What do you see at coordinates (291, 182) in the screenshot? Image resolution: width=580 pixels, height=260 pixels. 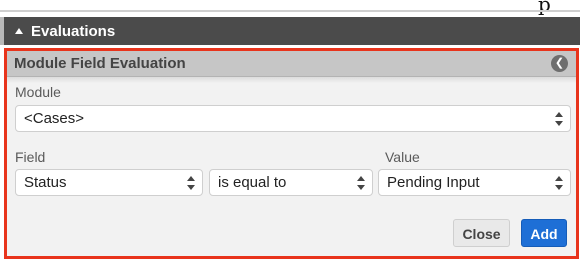 I see `operator-select: is equal to` at bounding box center [291, 182].